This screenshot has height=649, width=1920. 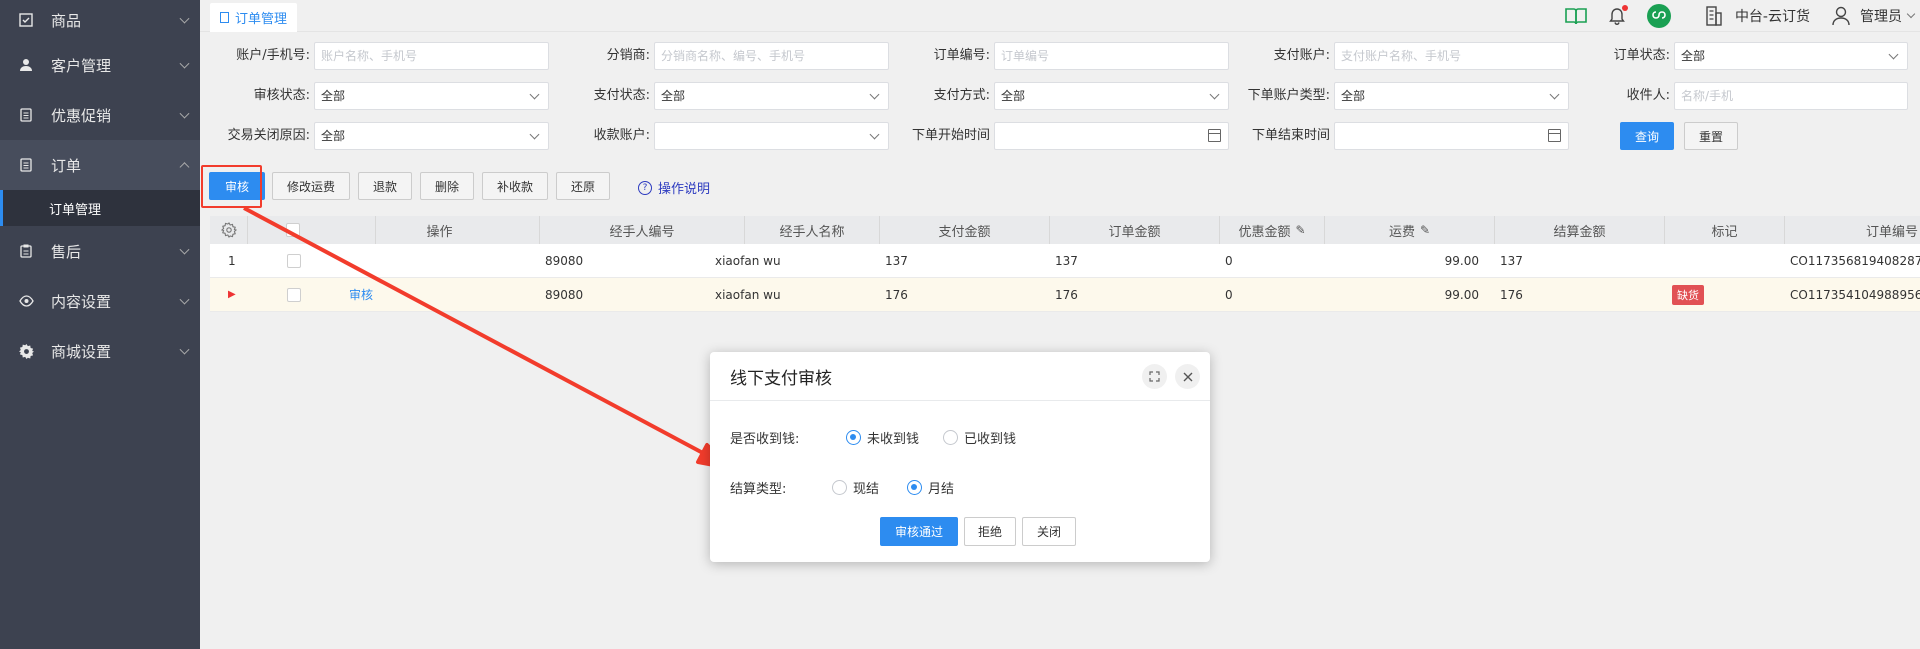 I want to click on radio-received: 已收到钱, so click(x=979, y=437).